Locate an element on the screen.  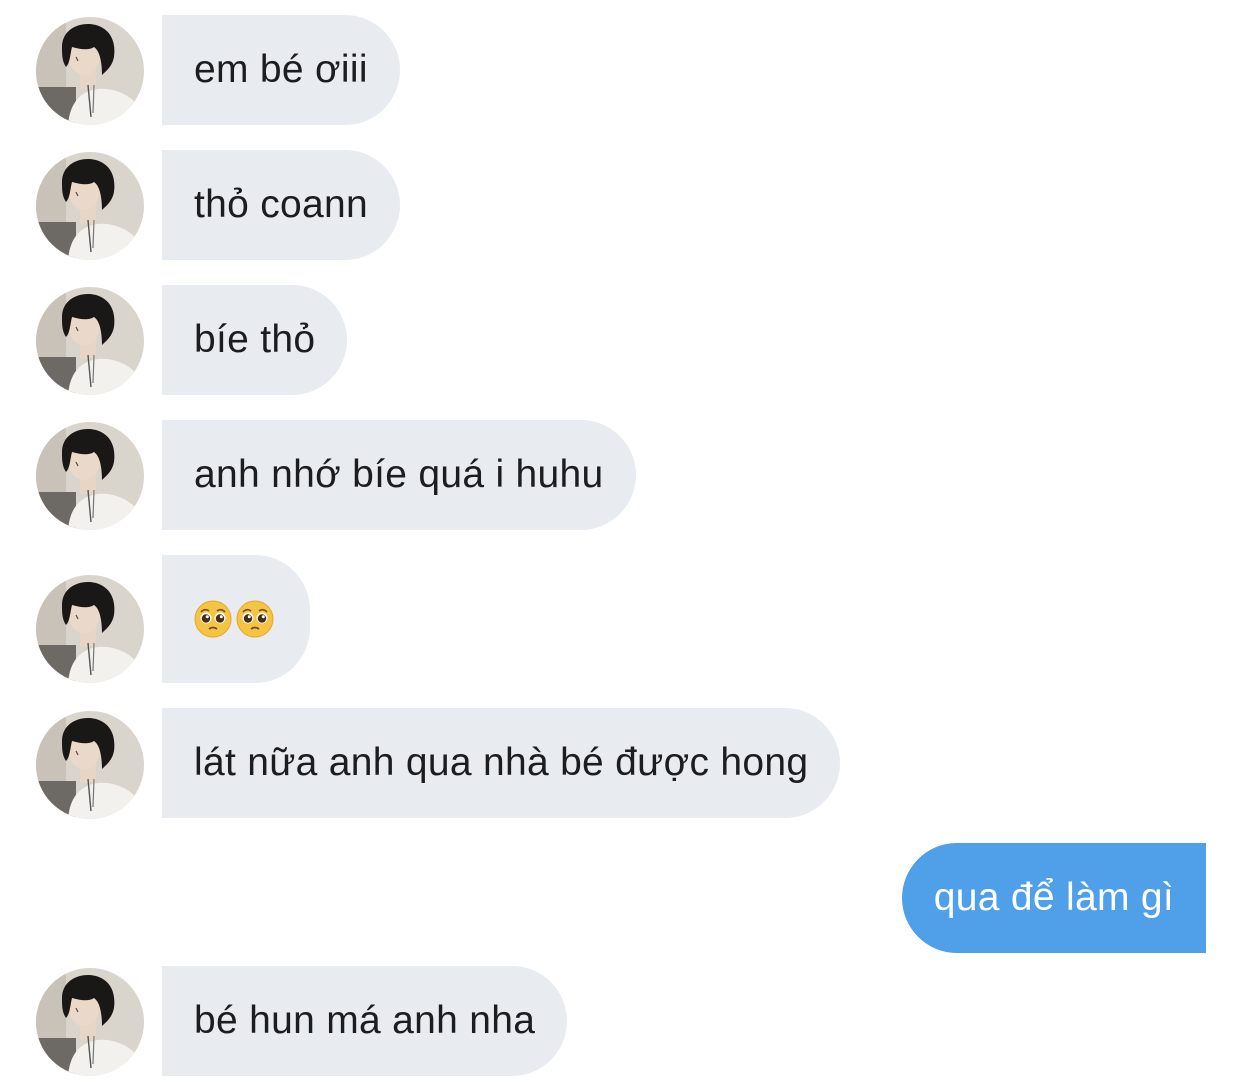
message-text: qua để làm gì is located at coordinates (1053, 897).